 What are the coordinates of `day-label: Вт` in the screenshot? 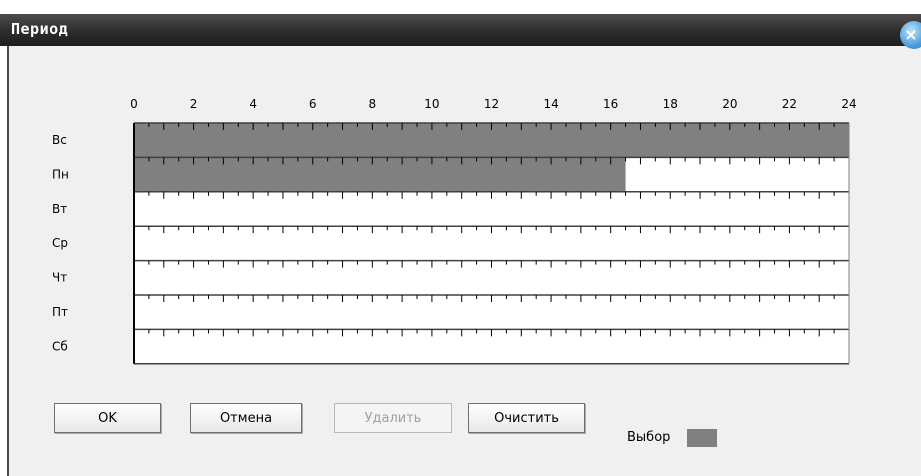 It's located at (59, 209).